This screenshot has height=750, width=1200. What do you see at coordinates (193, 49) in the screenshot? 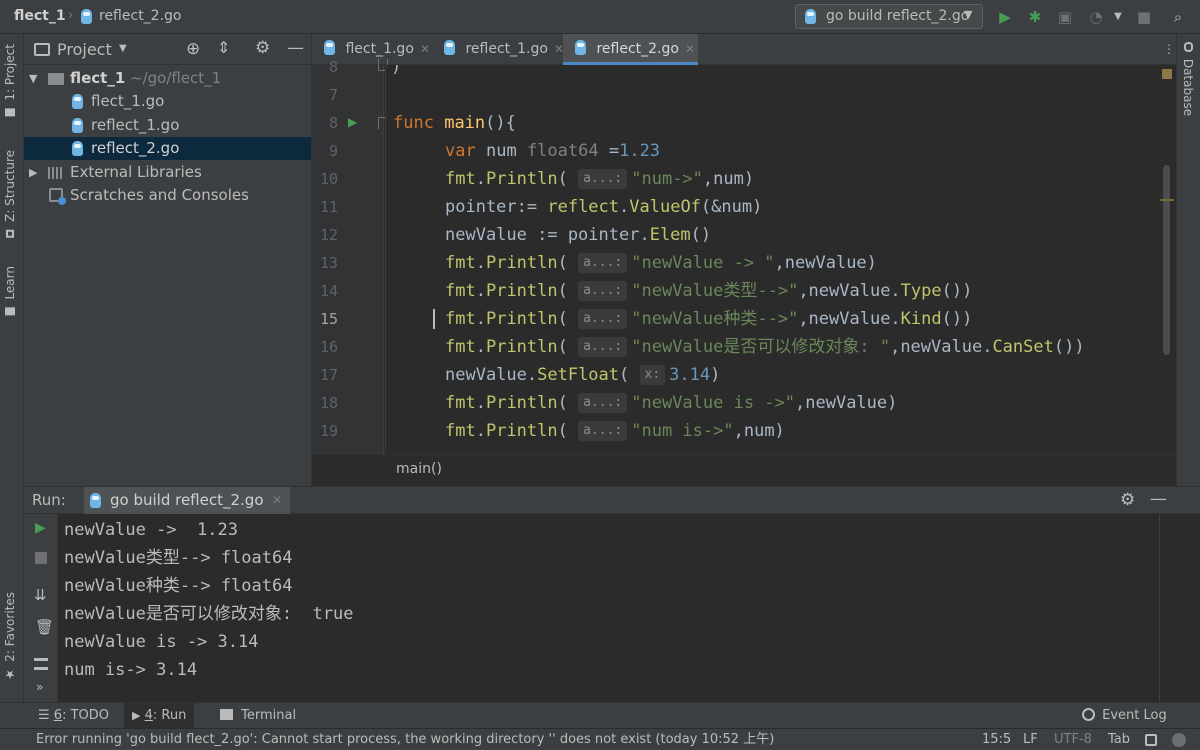
I see `locate-icon: ⊕` at bounding box center [193, 49].